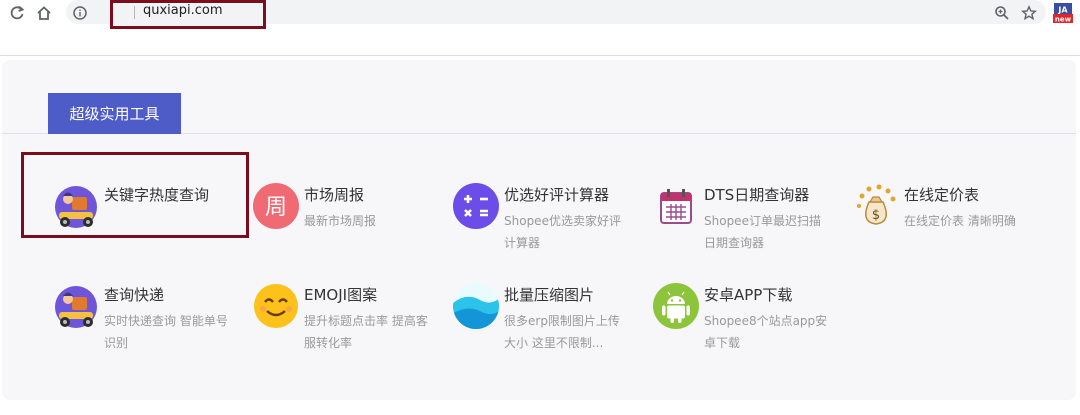 The width and height of the screenshot is (1080, 415). Describe the element at coordinates (1002, 13) in the screenshot. I see `zoom-icon` at that location.